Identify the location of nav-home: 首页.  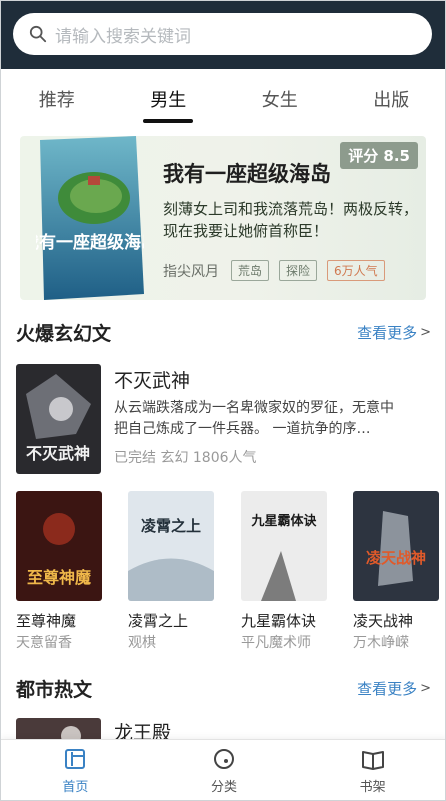
(75, 770).